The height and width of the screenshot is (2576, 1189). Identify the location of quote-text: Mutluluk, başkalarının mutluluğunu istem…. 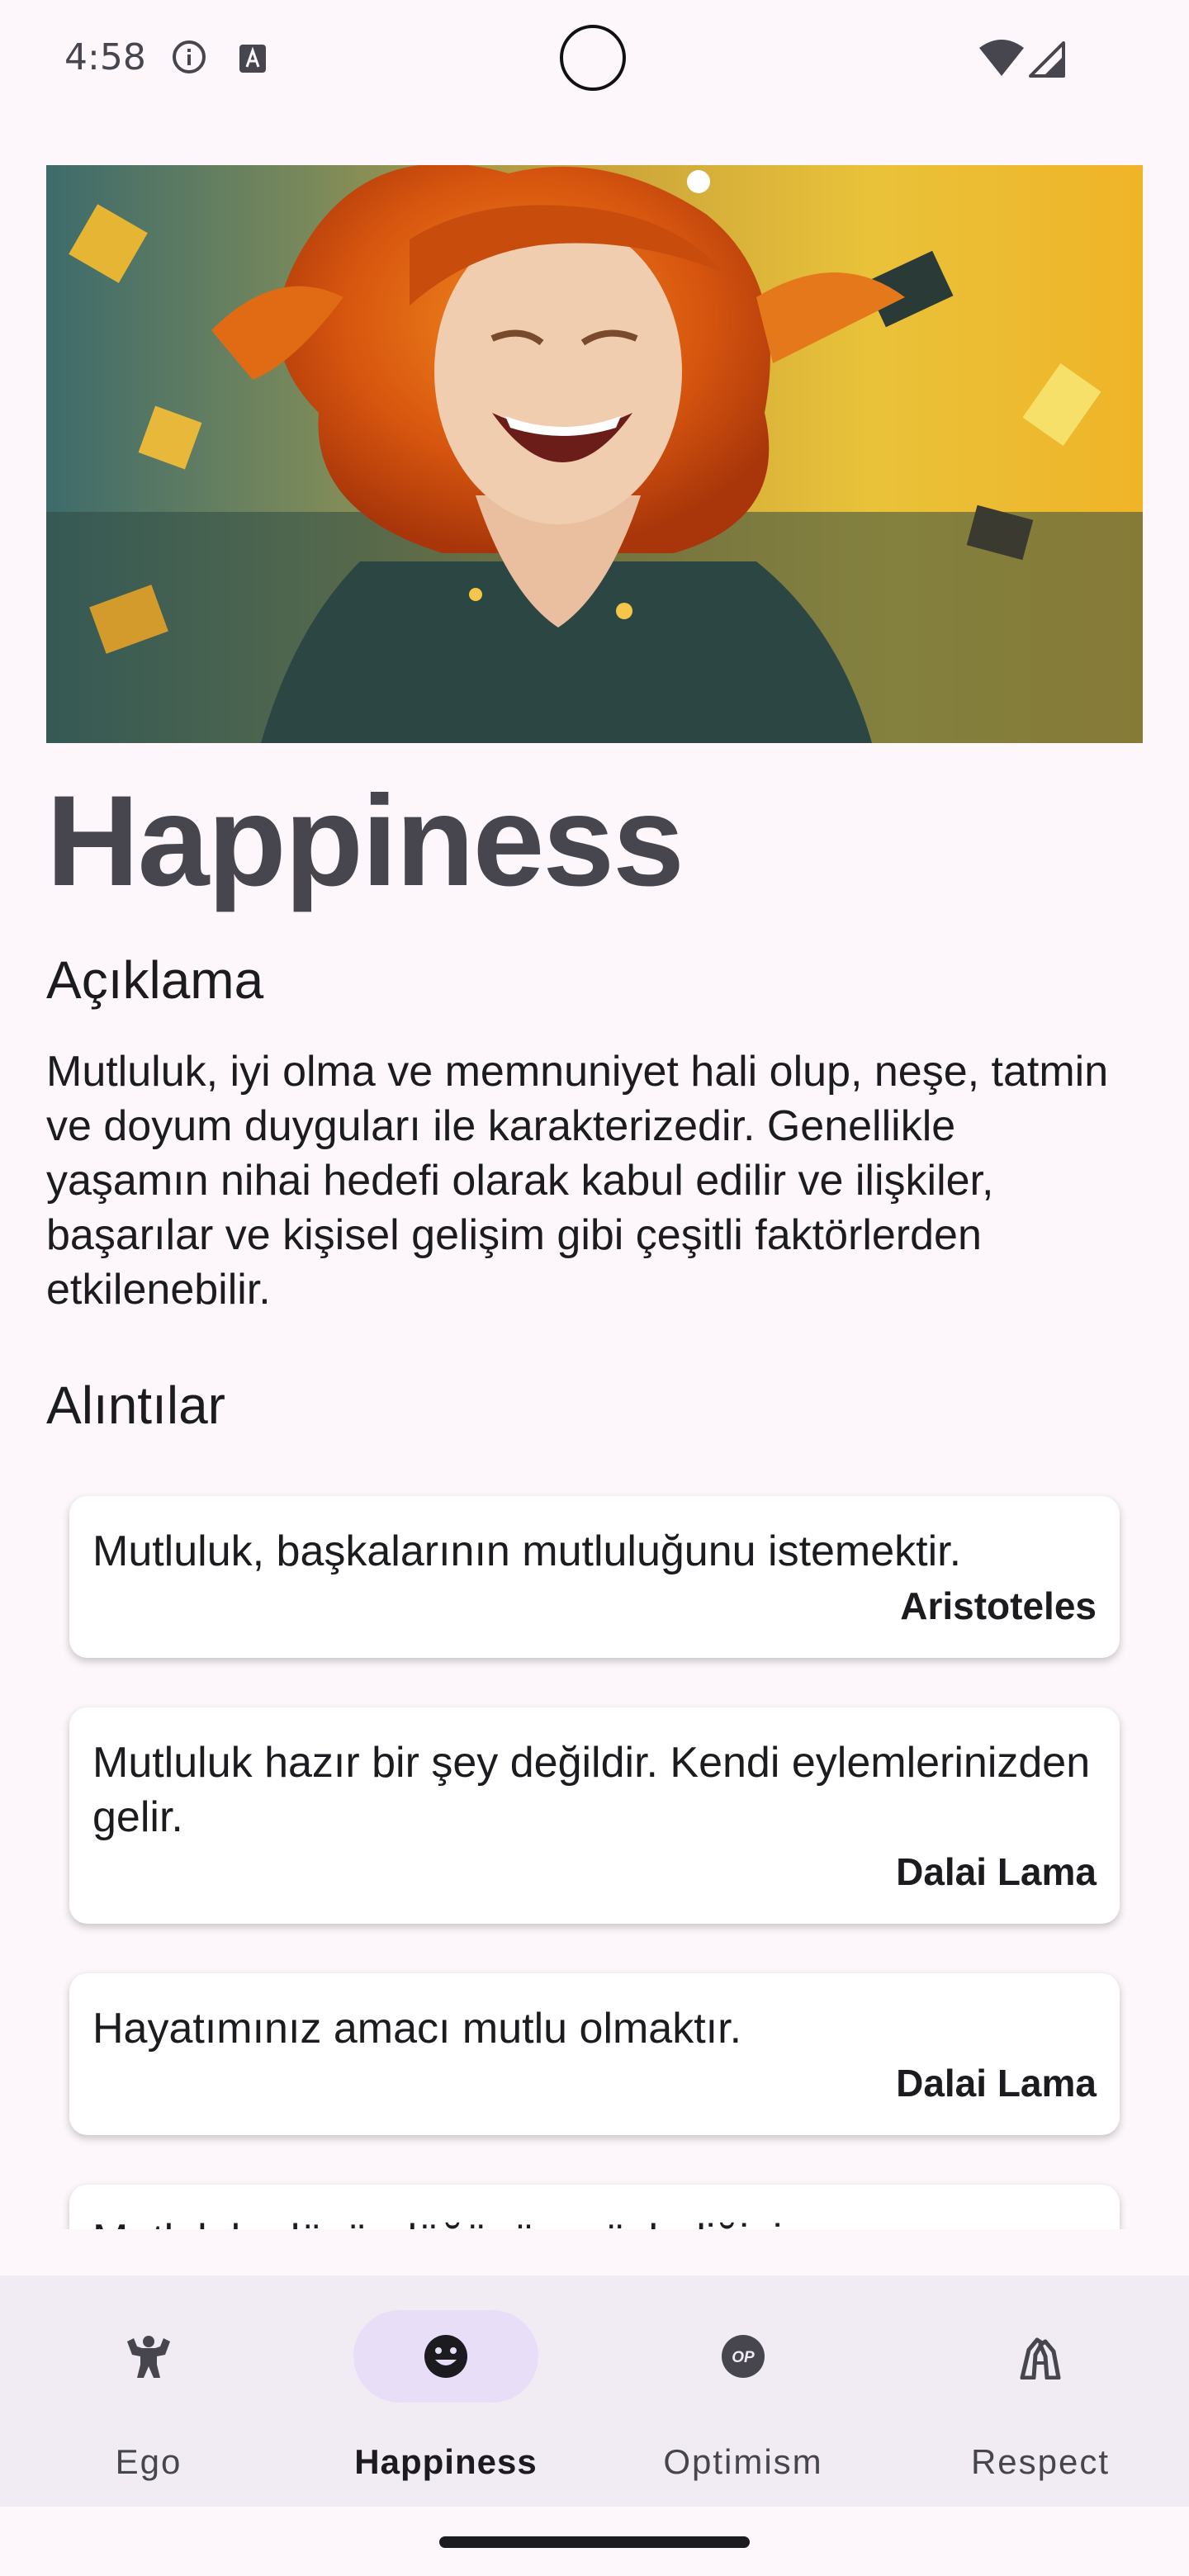
(527, 1551).